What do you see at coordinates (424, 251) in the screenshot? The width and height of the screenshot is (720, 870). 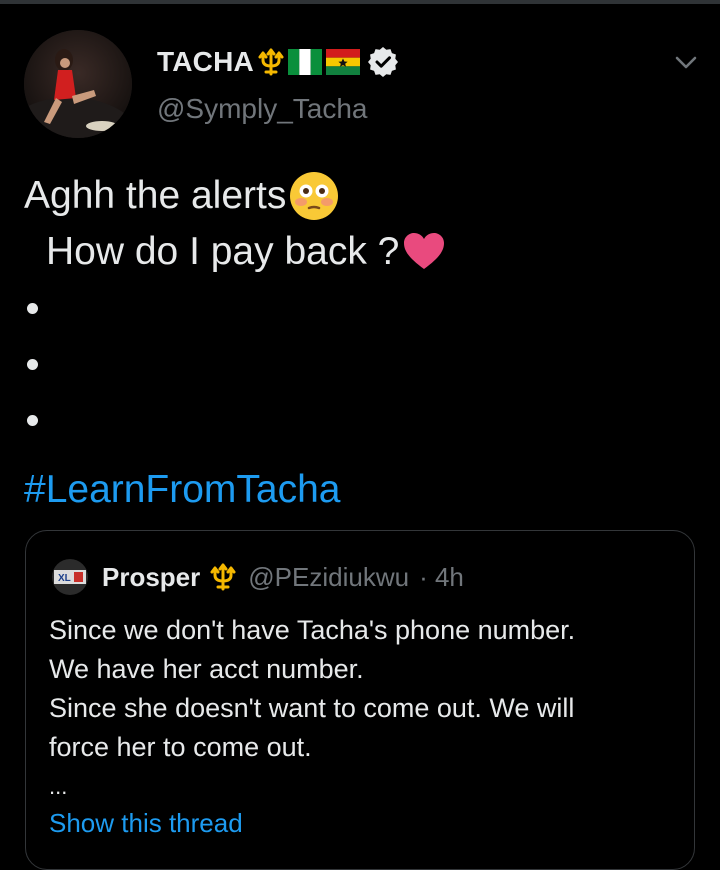 I see `heart-emoji` at bounding box center [424, 251].